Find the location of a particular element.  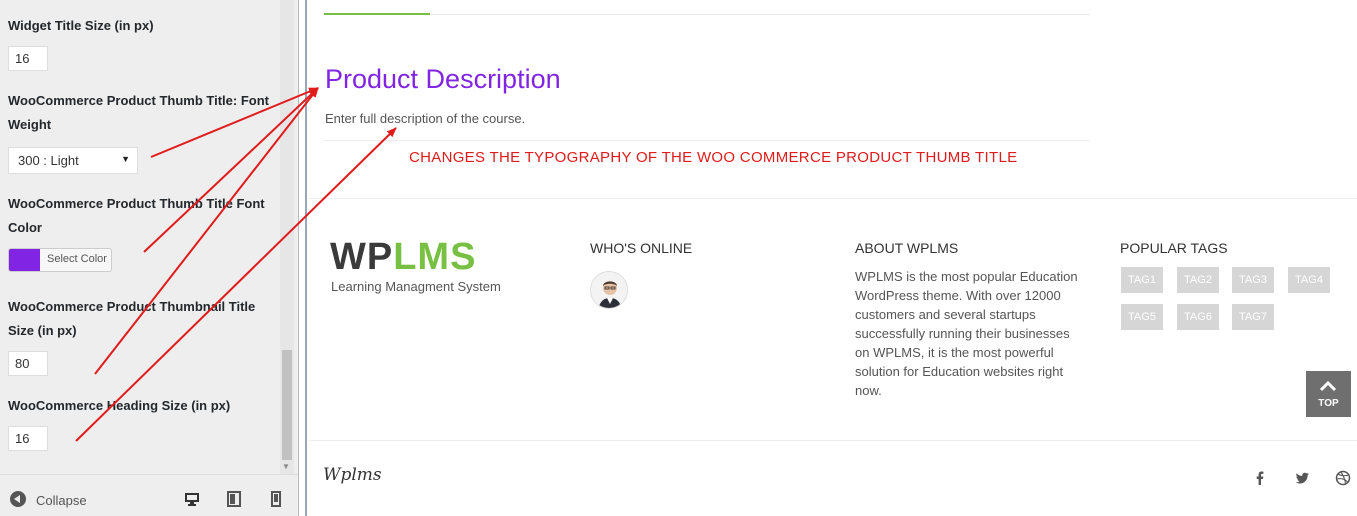

tag-button: TAG4 is located at coordinates (1309, 280).